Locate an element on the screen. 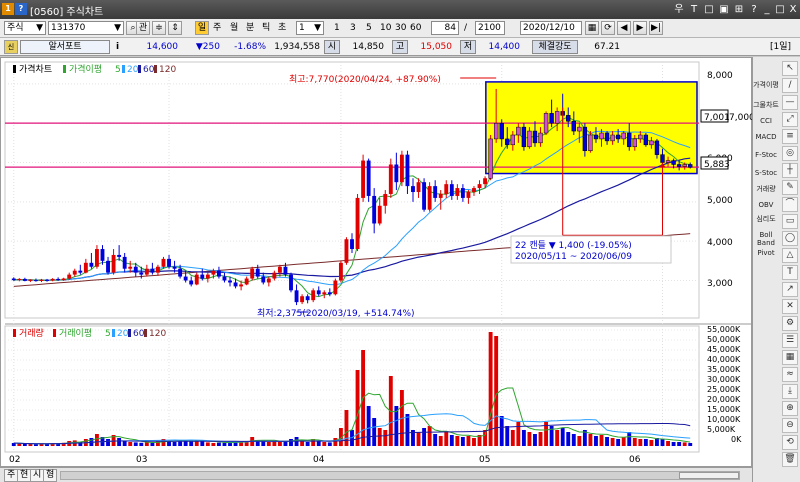  window-control-2: T is located at coordinates (694, 9).